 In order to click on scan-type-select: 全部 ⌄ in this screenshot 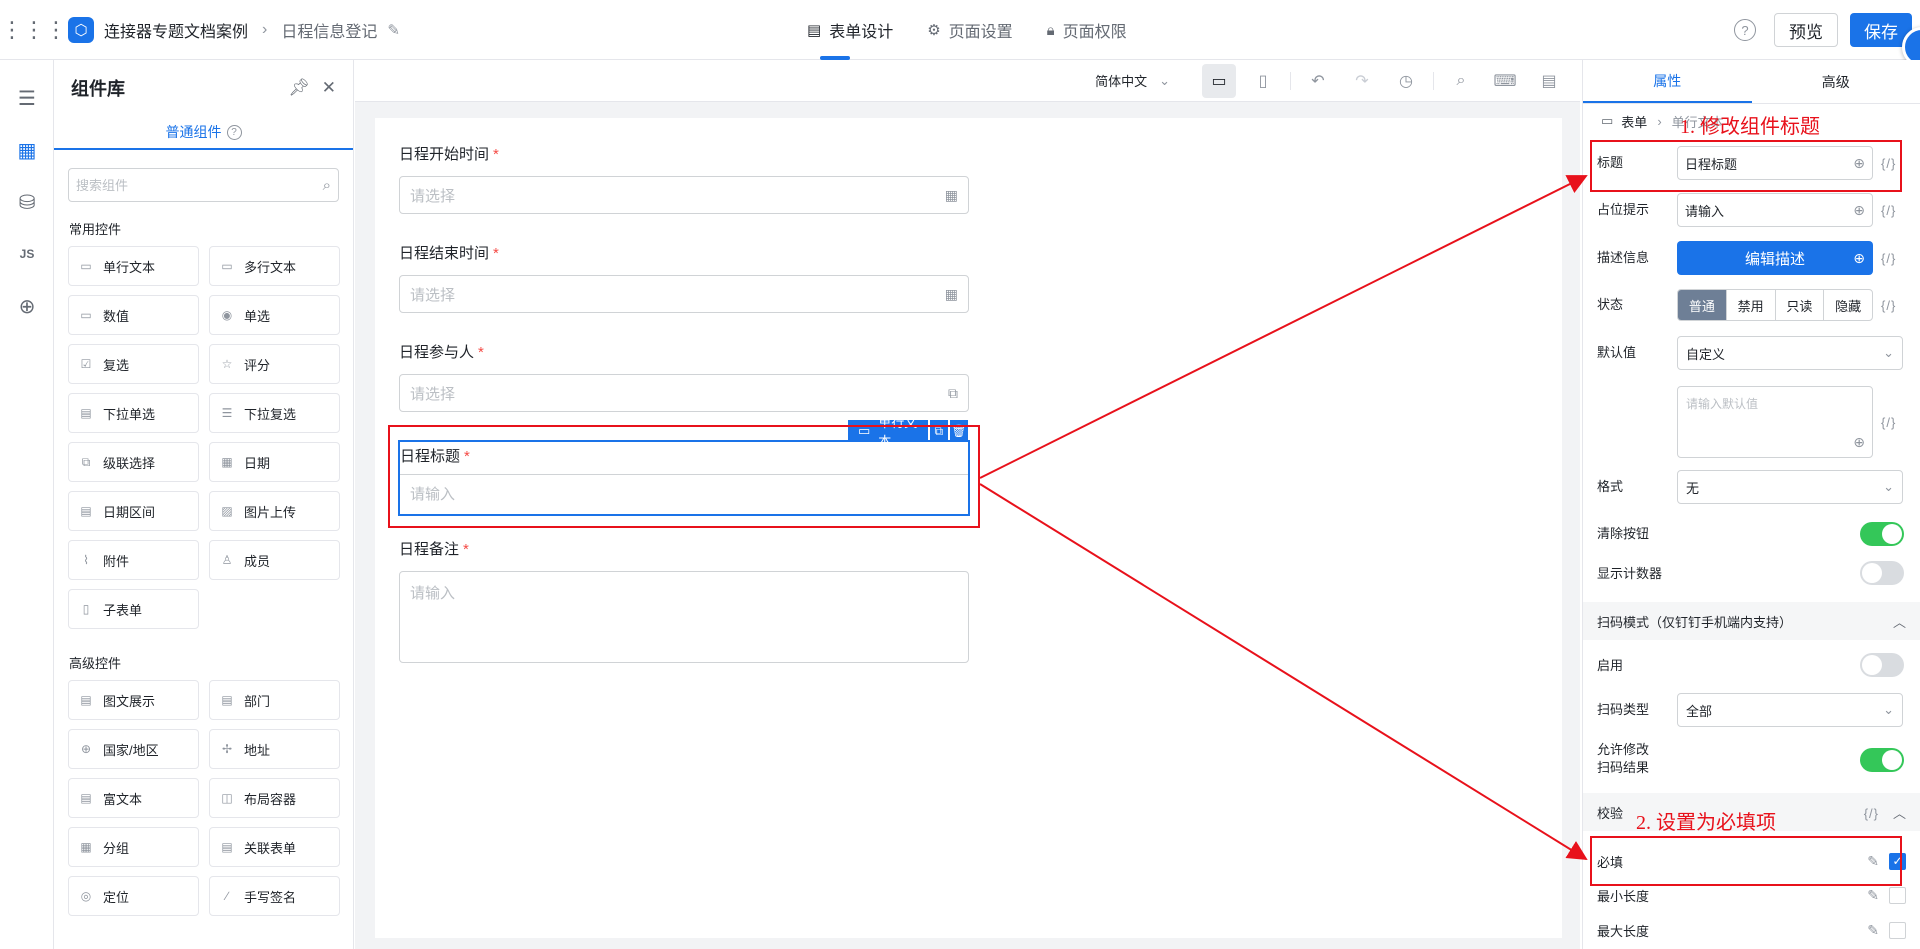, I will do `click(1790, 710)`.